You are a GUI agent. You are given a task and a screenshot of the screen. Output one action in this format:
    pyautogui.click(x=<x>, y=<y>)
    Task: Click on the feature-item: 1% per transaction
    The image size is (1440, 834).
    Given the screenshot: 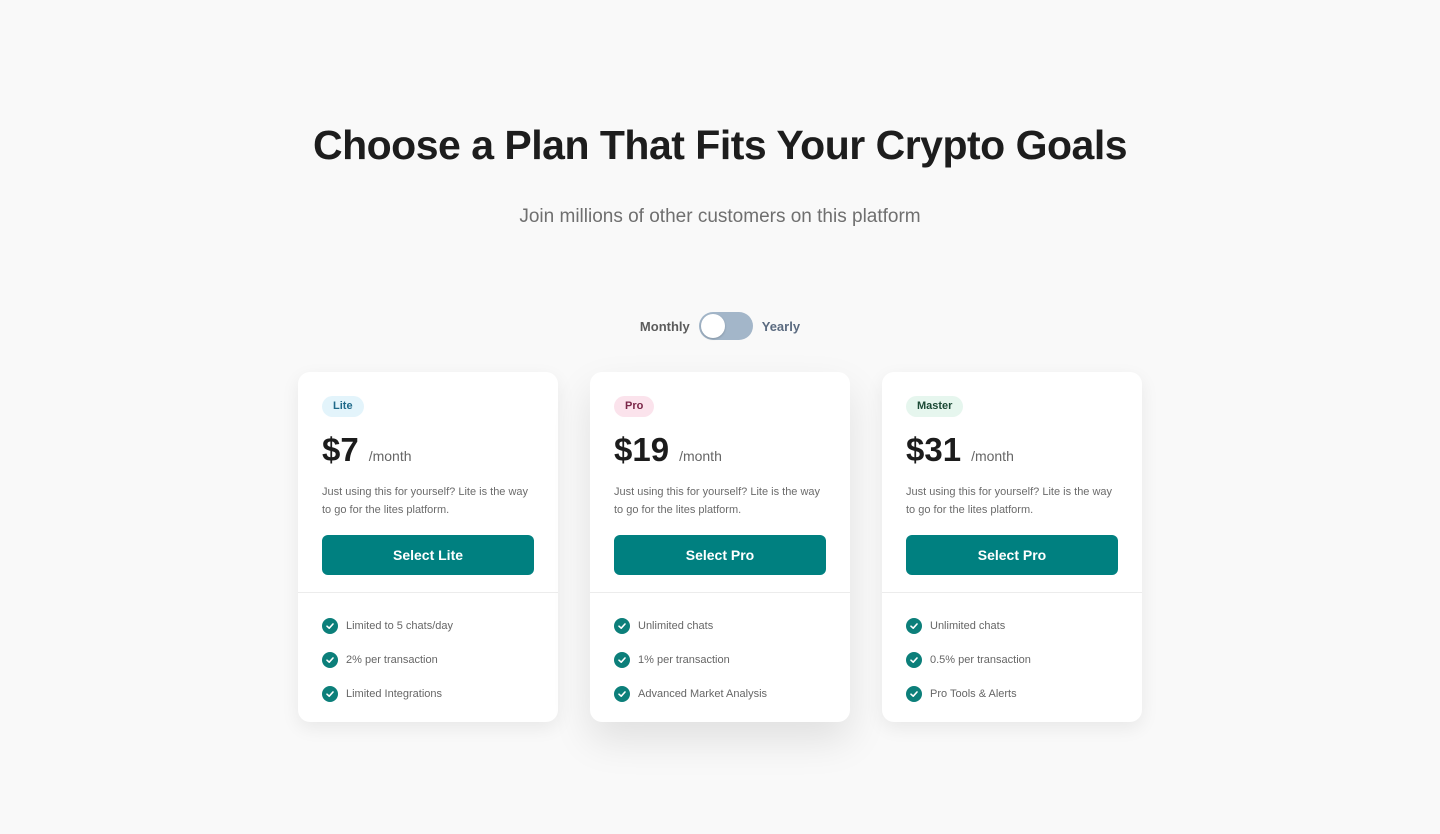 What is the action you would take?
    pyautogui.click(x=720, y=660)
    